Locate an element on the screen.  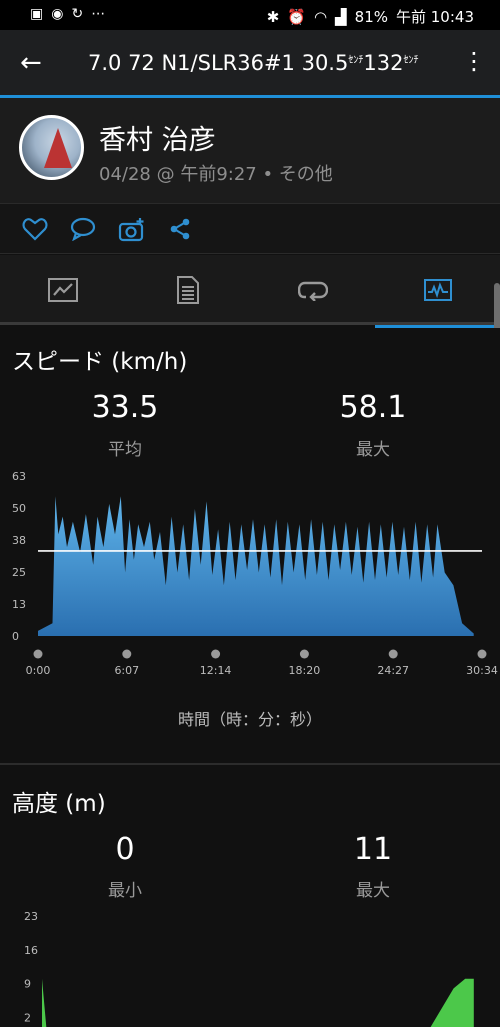
share-icon is located at coordinates (180, 231).